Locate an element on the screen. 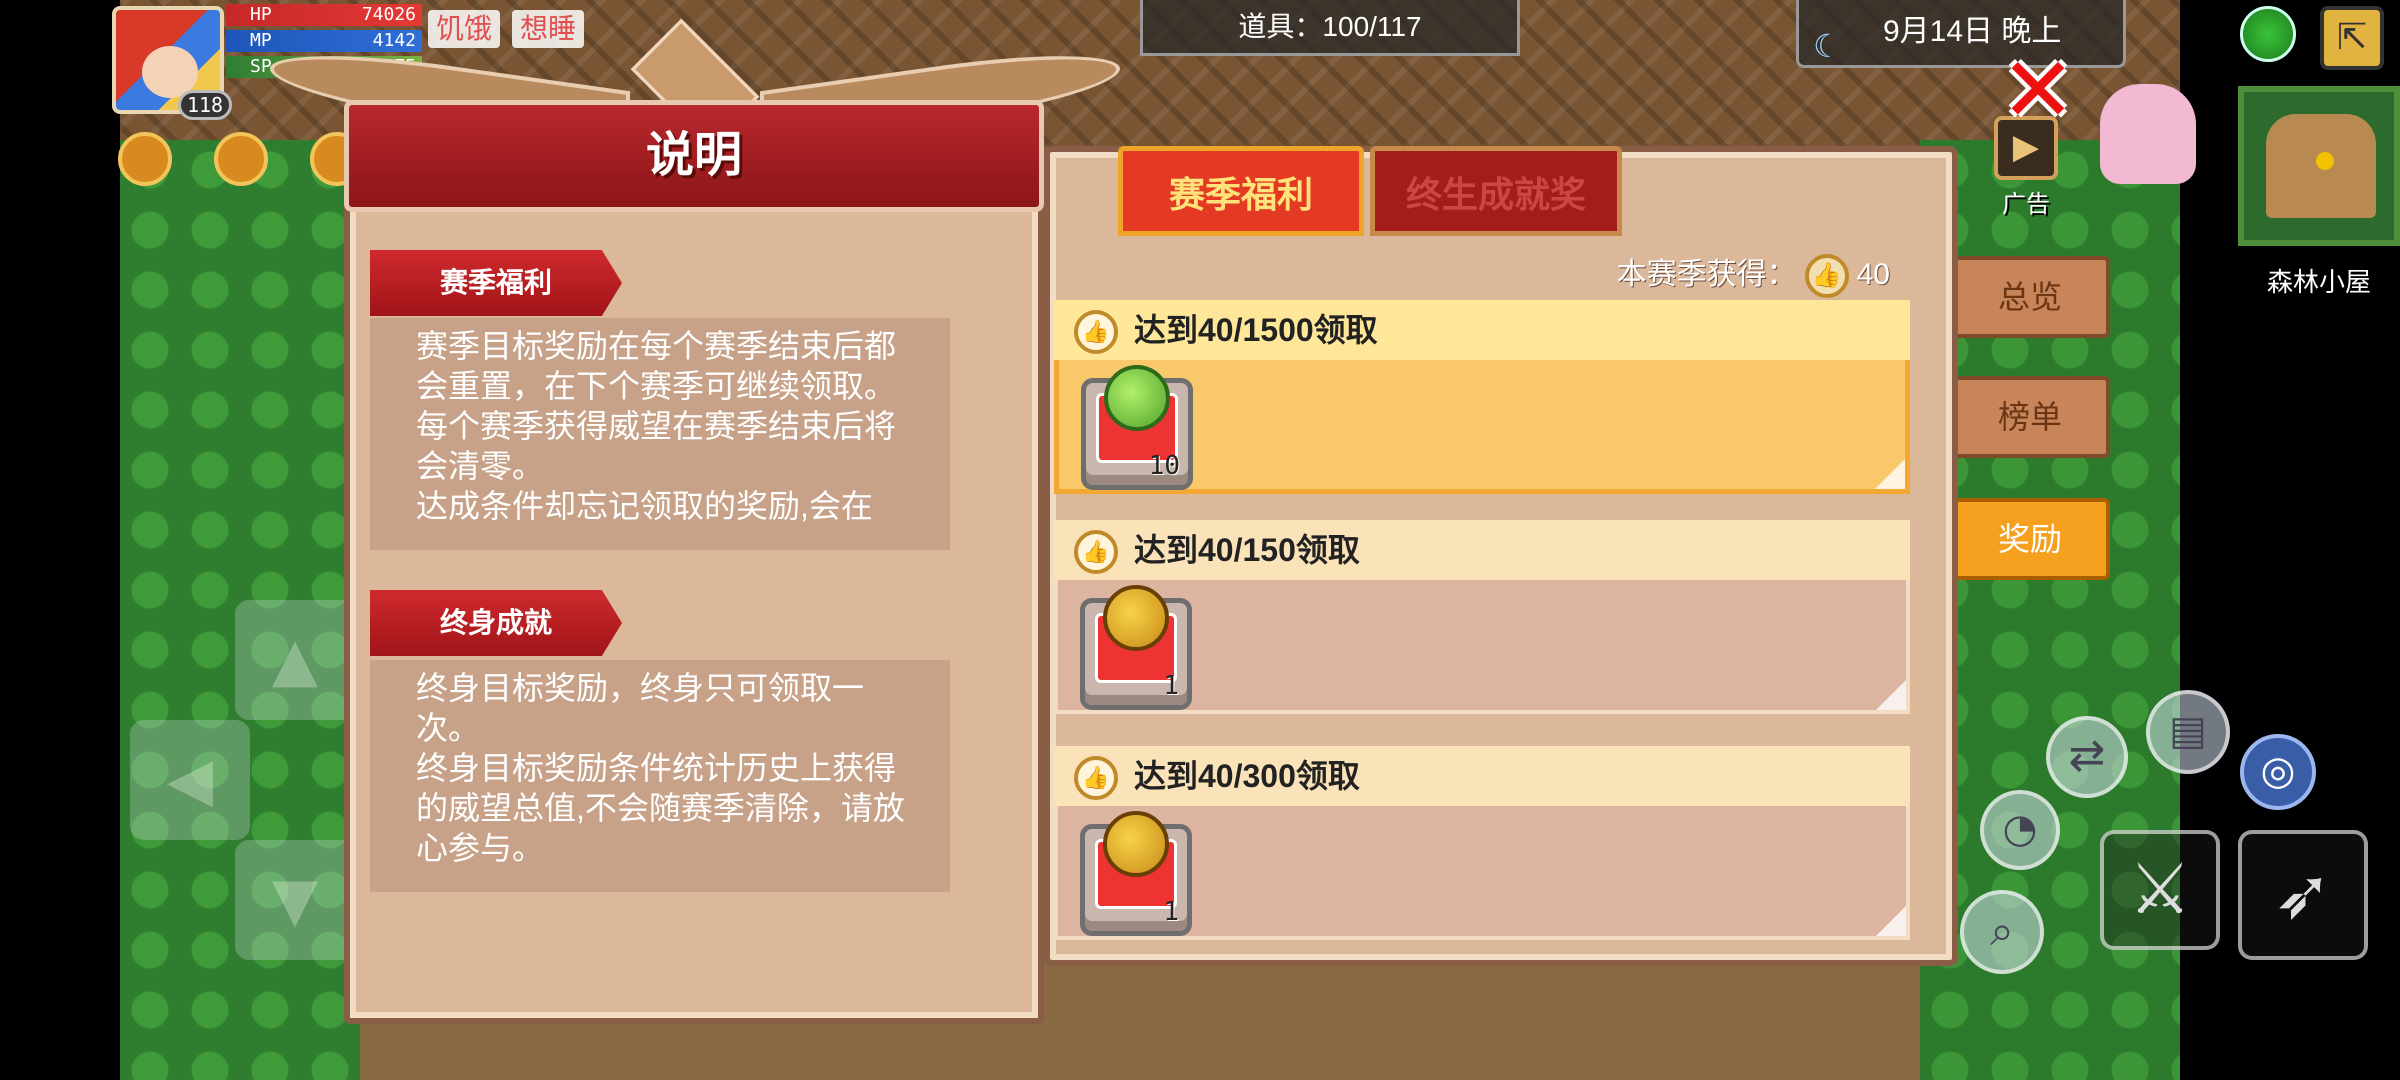 This screenshot has width=2400, height=1080. skill-2-icon is located at coordinates (241, 159).